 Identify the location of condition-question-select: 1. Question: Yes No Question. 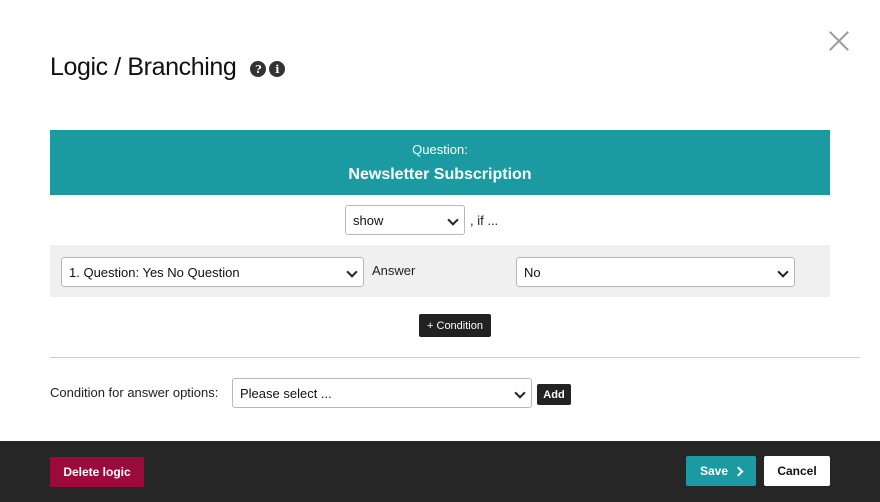
(212, 272).